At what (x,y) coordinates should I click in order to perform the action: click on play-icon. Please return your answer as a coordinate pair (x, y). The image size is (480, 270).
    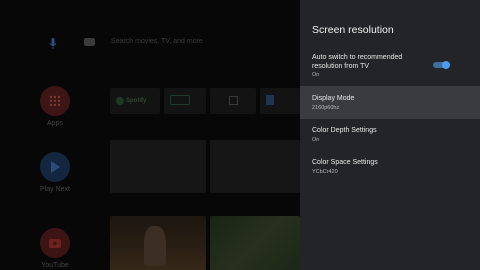
    Looking at the image, I should click on (55, 167).